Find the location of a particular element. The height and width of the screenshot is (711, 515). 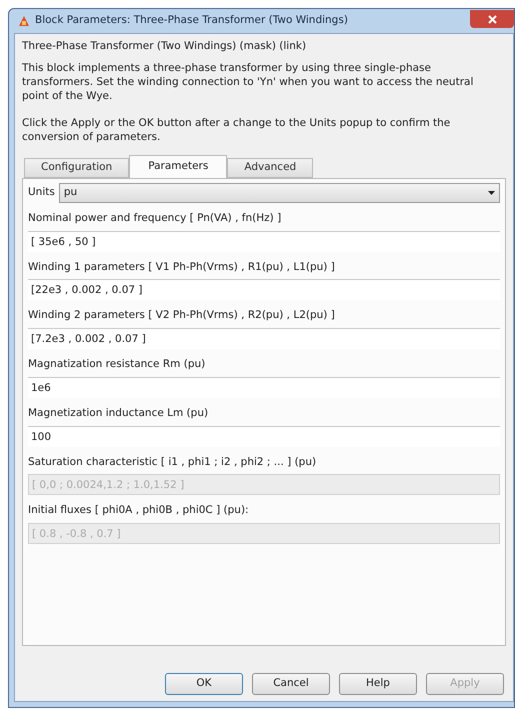

input-field: 100 is located at coordinates (264, 436).